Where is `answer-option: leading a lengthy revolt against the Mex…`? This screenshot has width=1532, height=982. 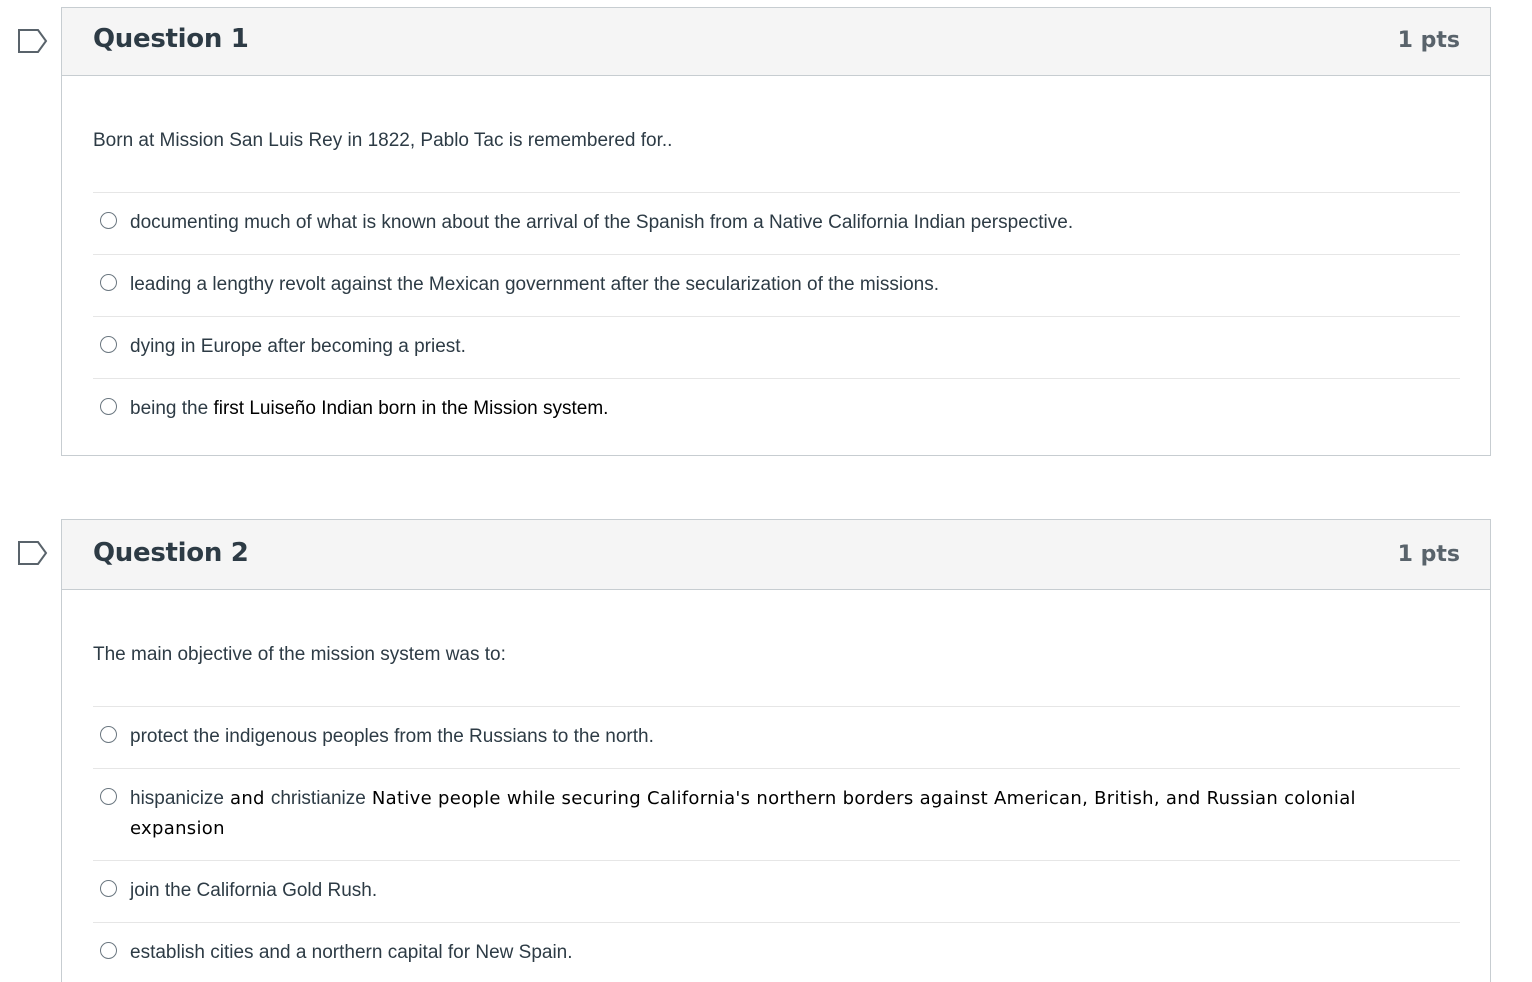
answer-option: leading a lengthy revolt against the Mex… is located at coordinates (776, 286).